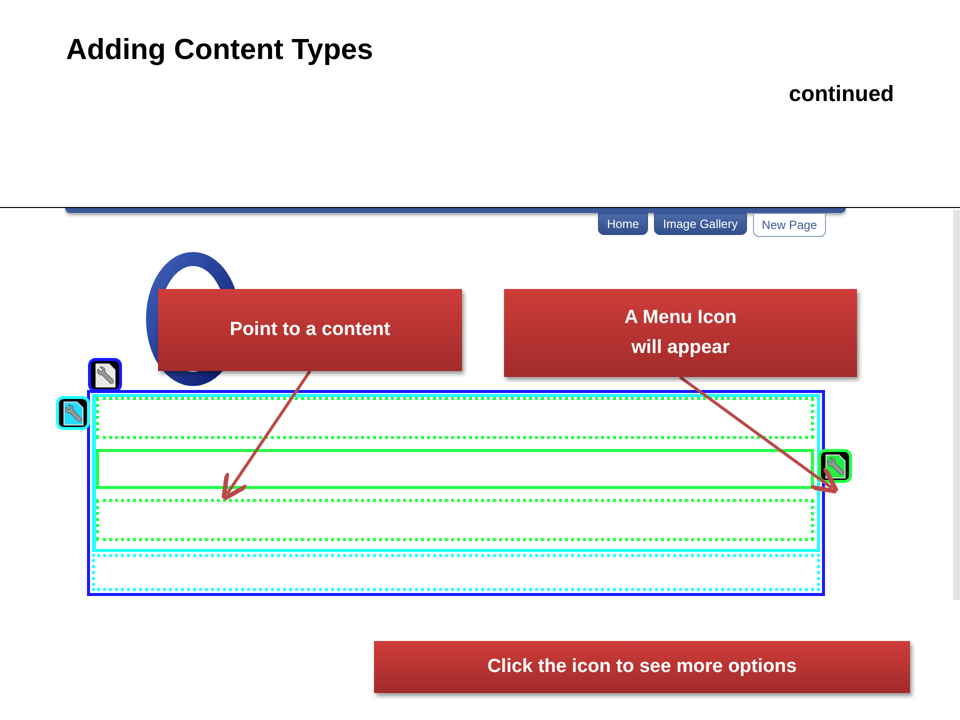 This screenshot has height=720, width=960. What do you see at coordinates (680, 333) in the screenshot?
I see `callout: A Menu Icon will appear` at bounding box center [680, 333].